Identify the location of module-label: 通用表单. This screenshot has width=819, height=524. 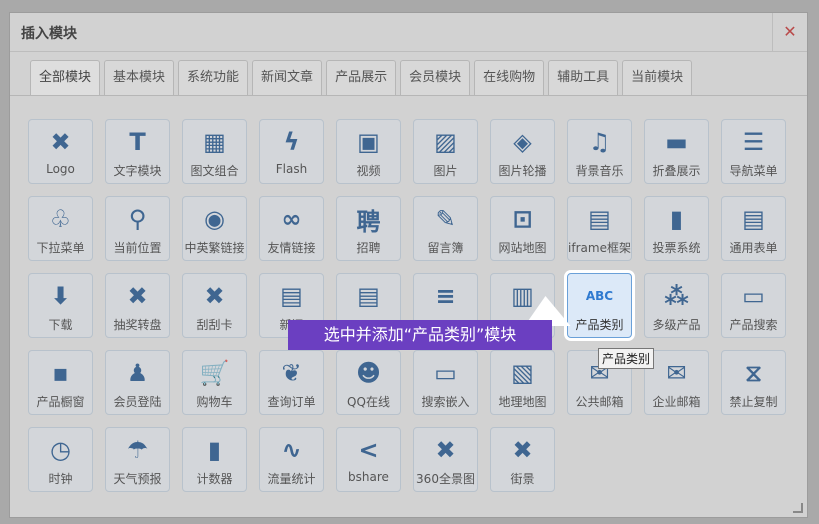
(753, 248).